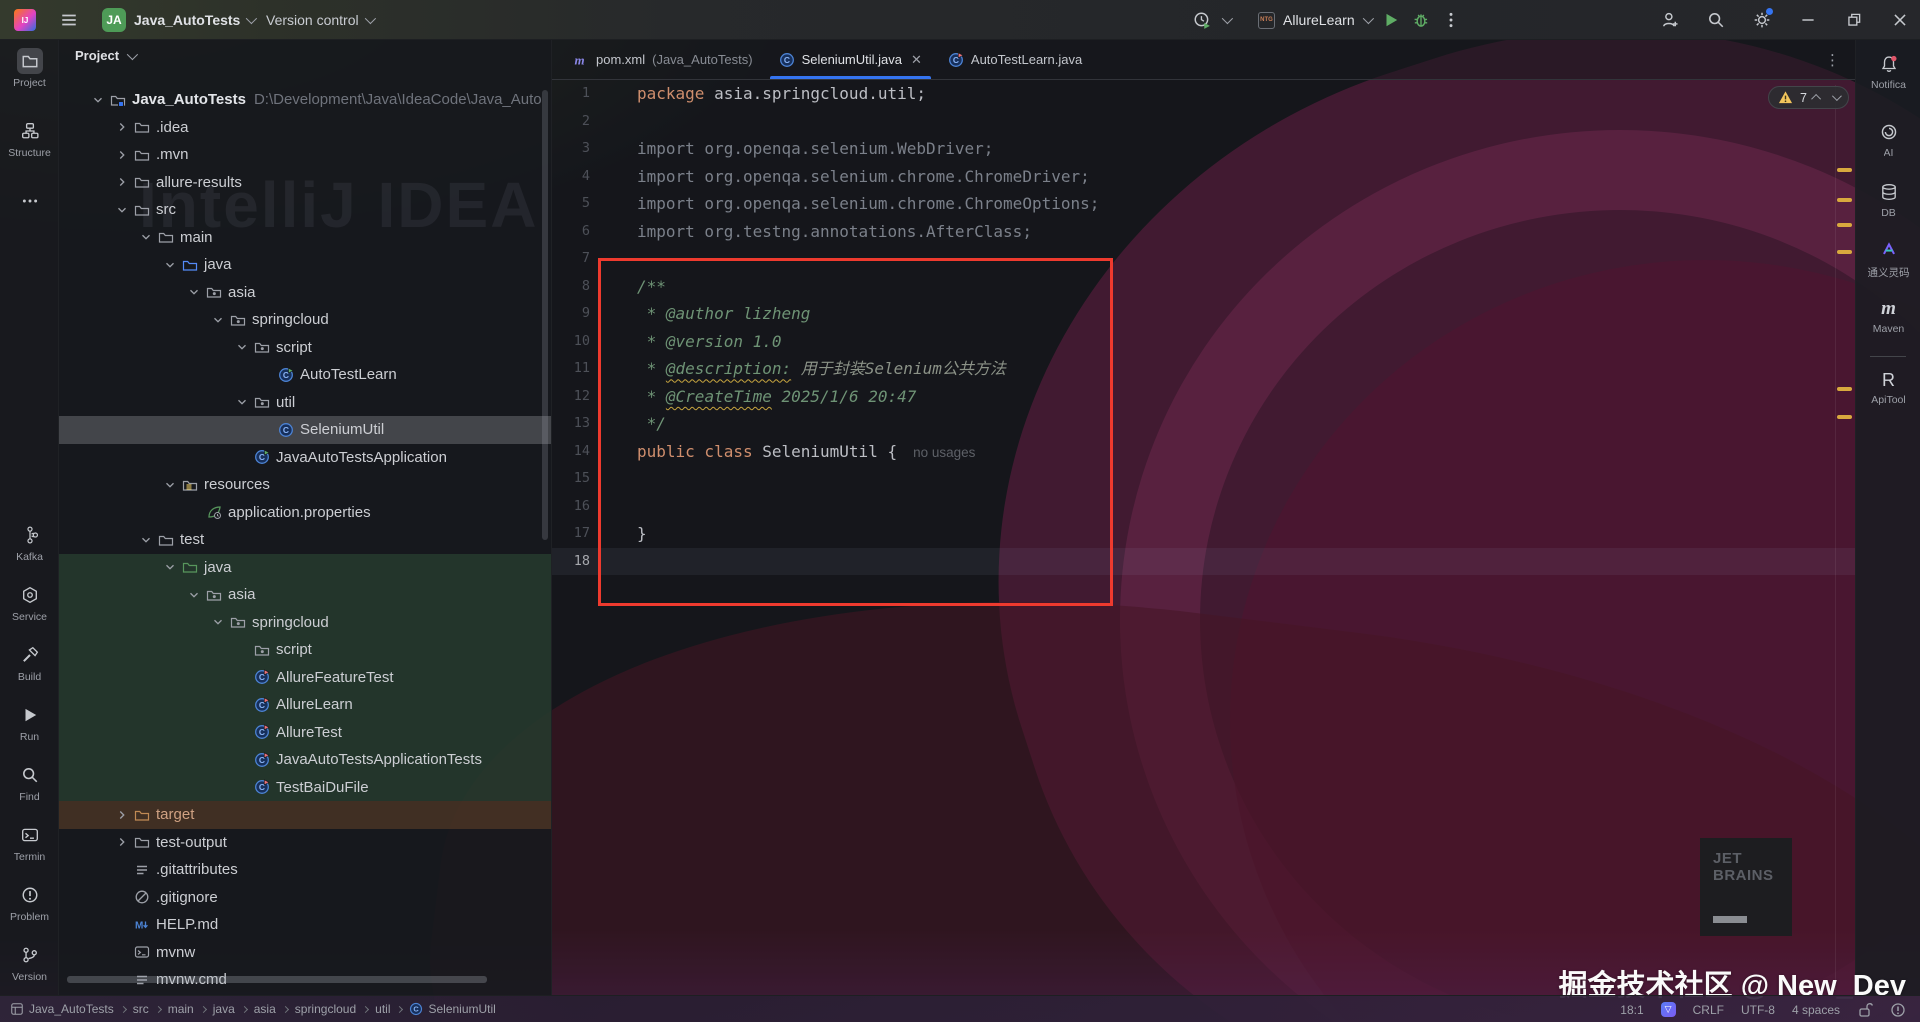 The image size is (1920, 1022). I want to click on main-menu-button, so click(69, 20).